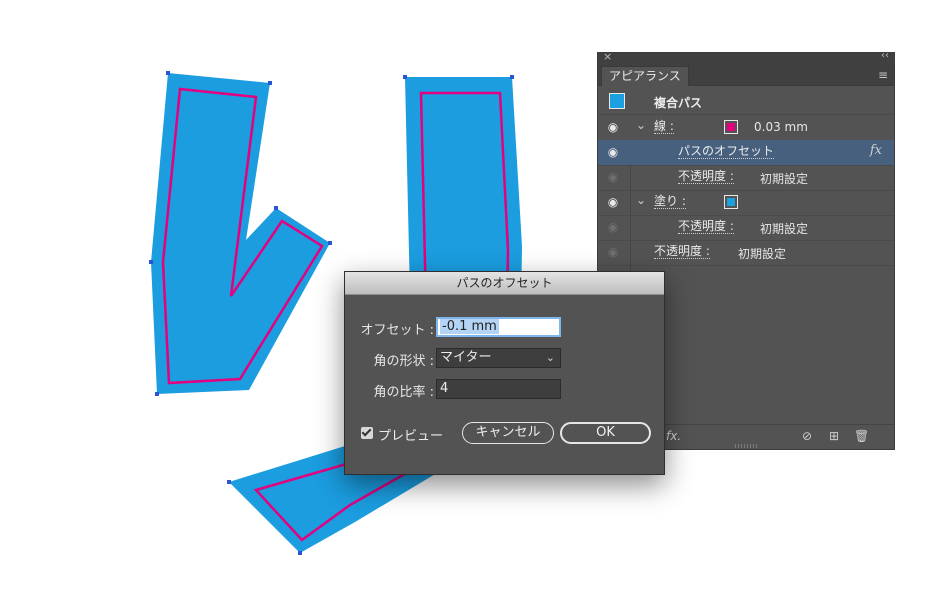 The width and height of the screenshot is (945, 597). What do you see at coordinates (444, 388) in the screenshot?
I see `miter-limit-value: 4` at bounding box center [444, 388].